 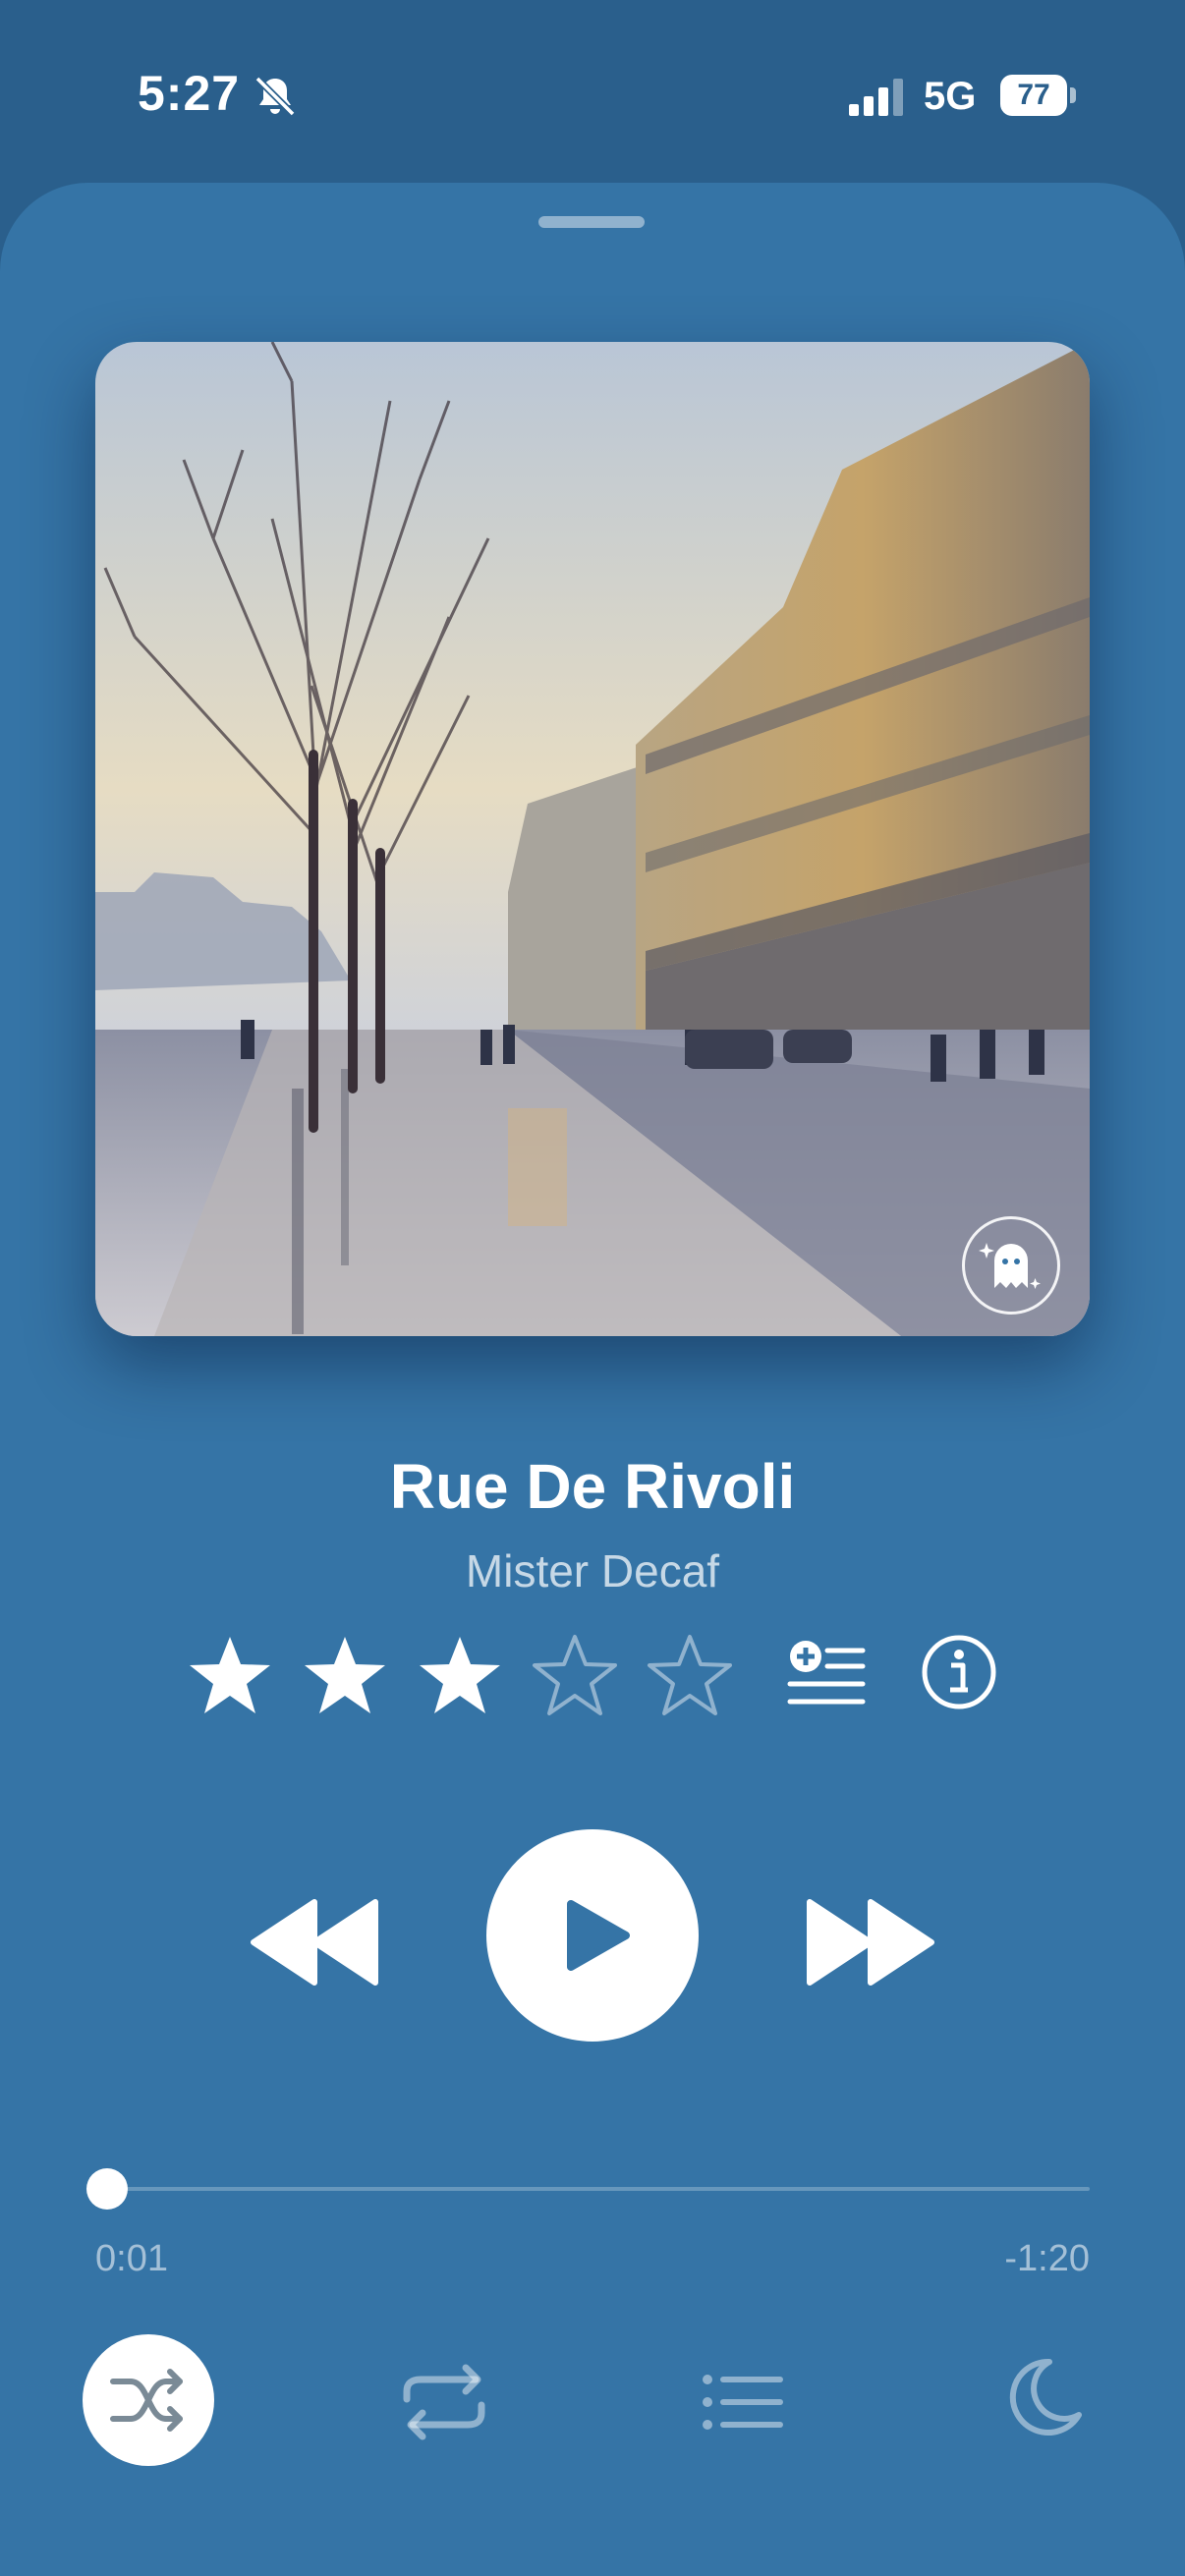 What do you see at coordinates (598, 1935) in the screenshot?
I see `play-icon` at bounding box center [598, 1935].